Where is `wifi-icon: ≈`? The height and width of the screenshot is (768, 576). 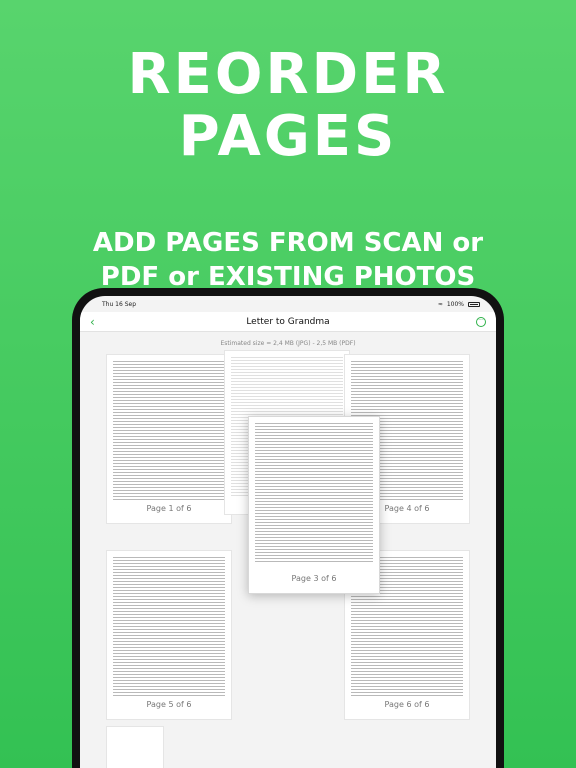 wifi-icon: ≈ is located at coordinates (440, 304).